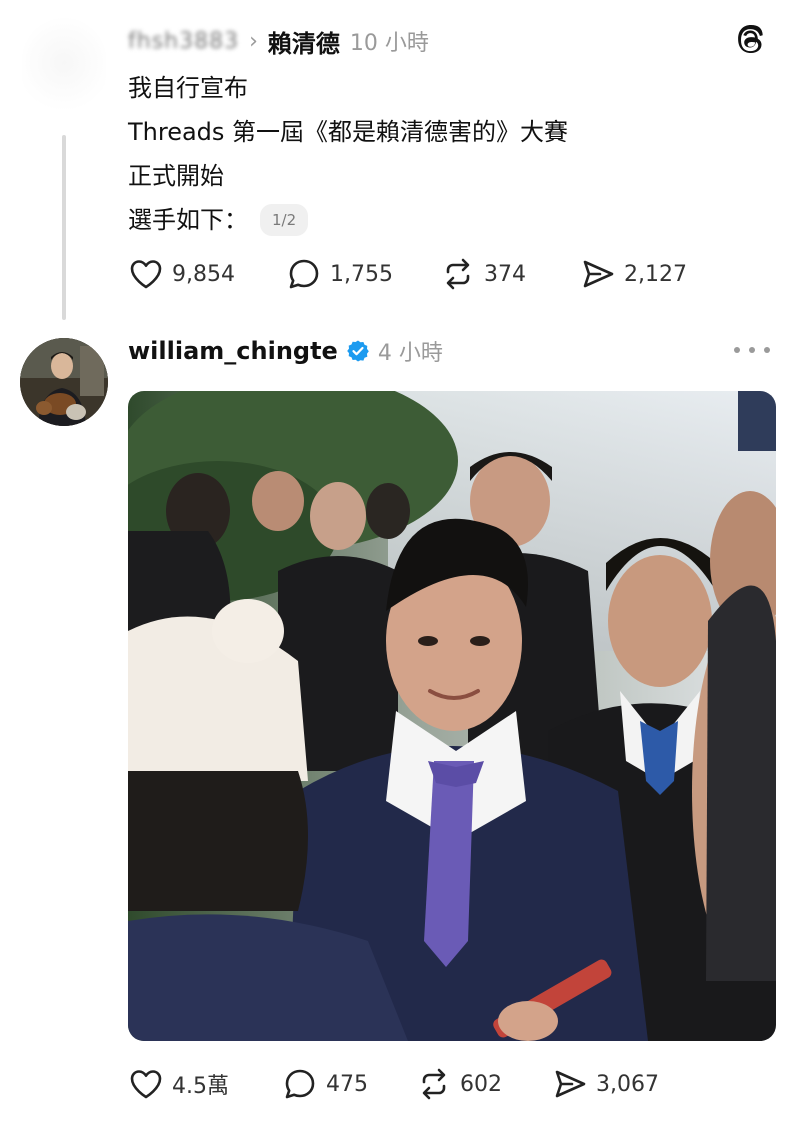 This screenshot has height=1125, width=800. Describe the element at coordinates (188, 220) in the screenshot. I see `post1-line: 選手如下：` at that location.